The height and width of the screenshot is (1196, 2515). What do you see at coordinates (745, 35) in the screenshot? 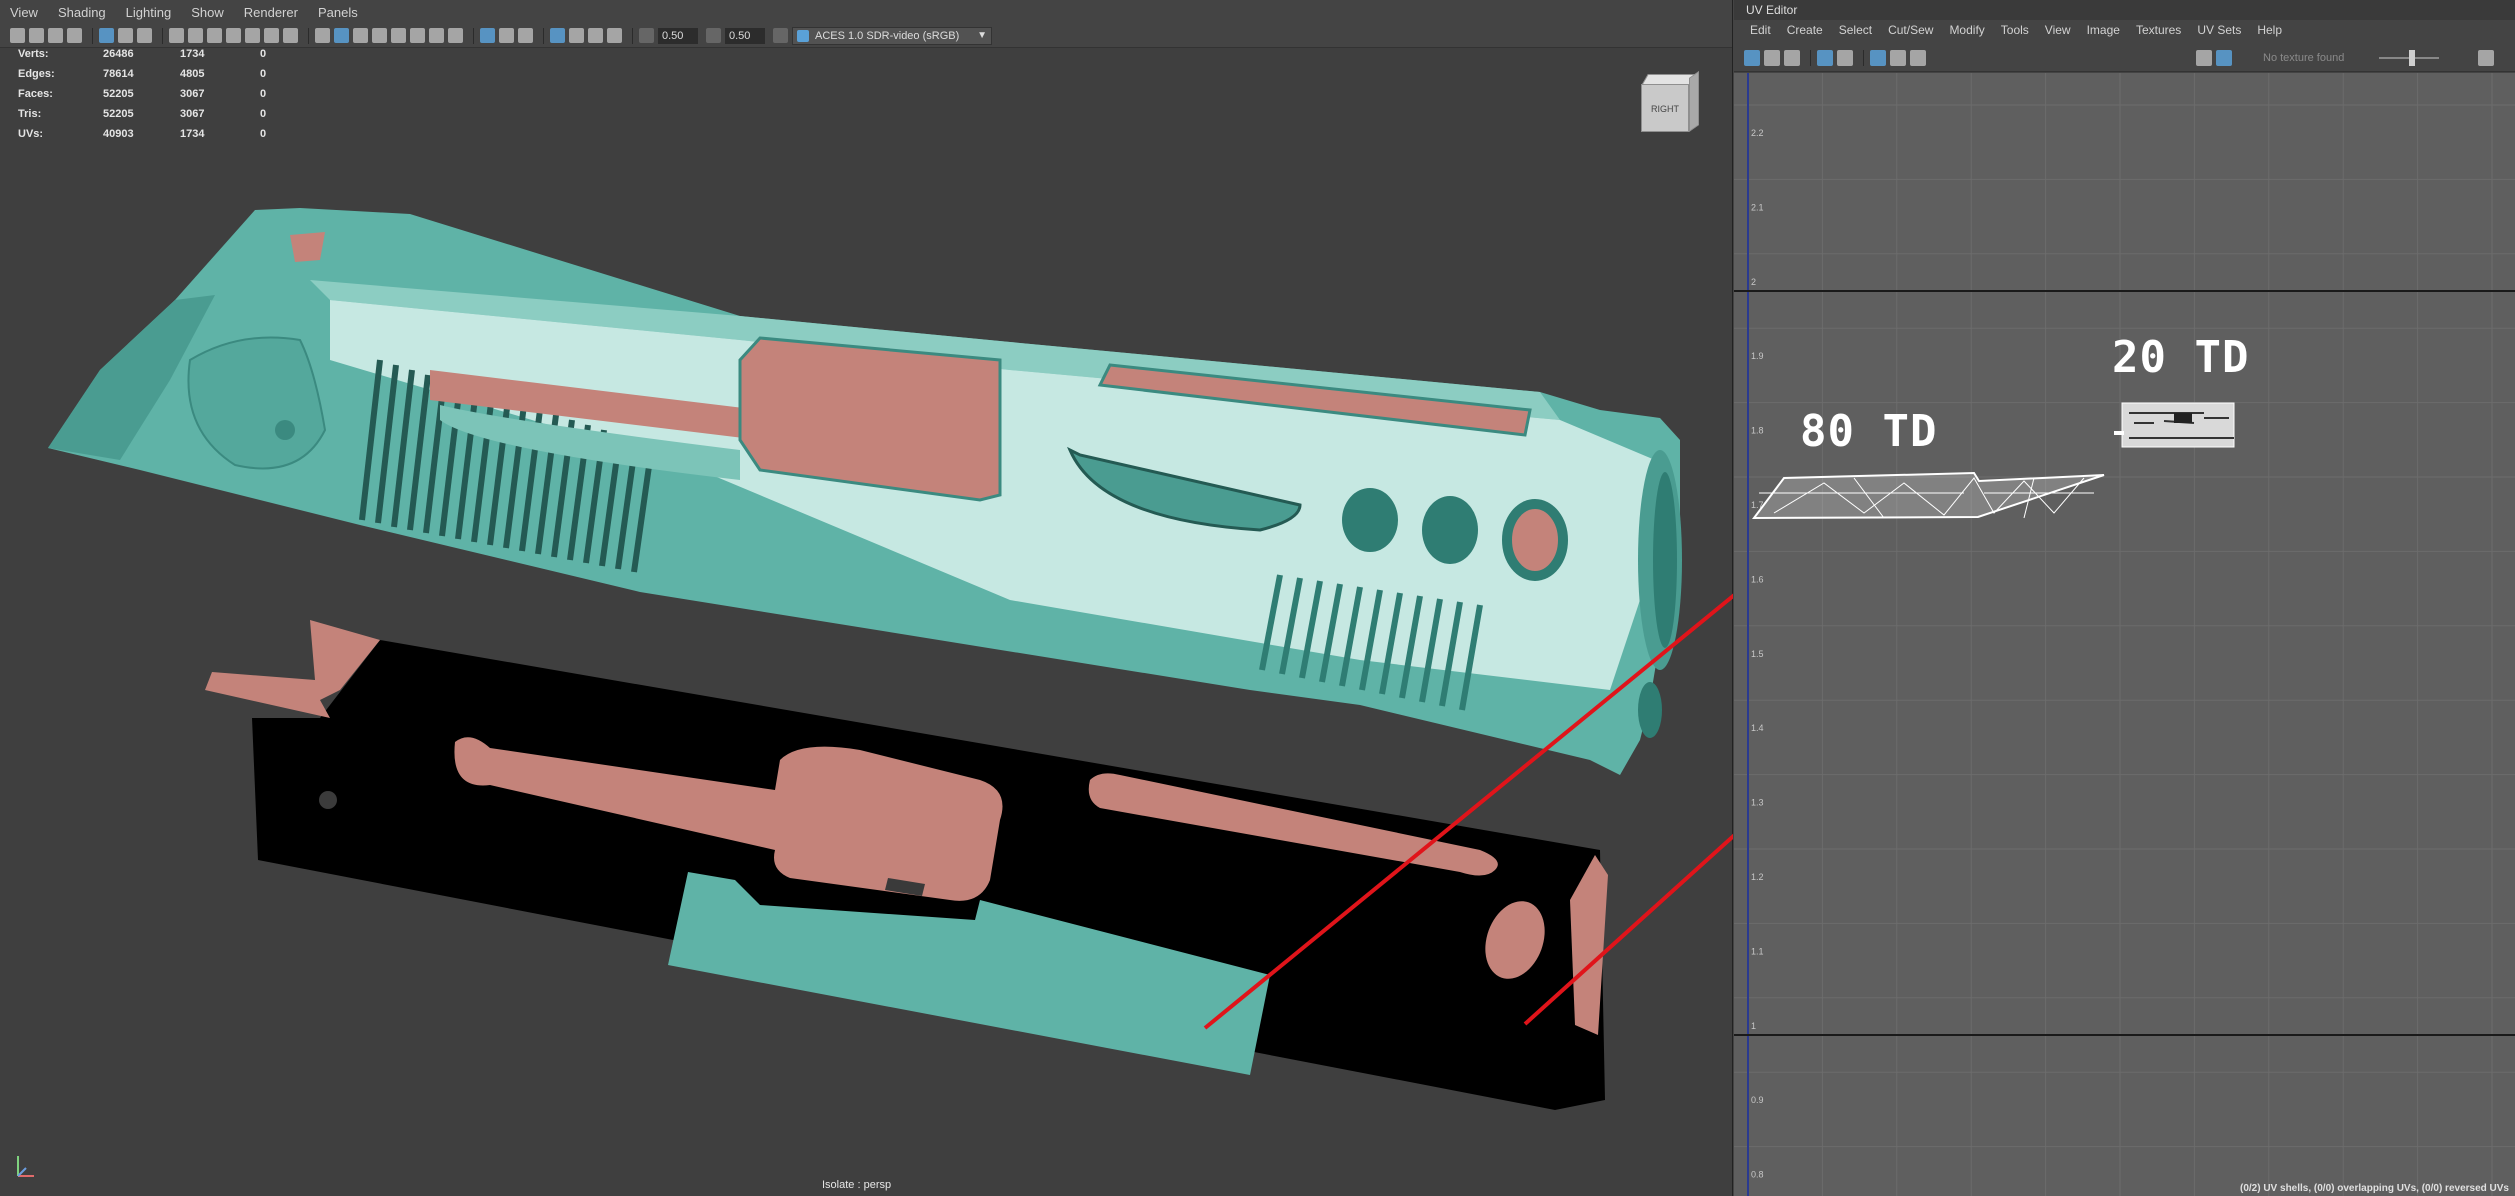
I see `gamma-field: 0.50` at bounding box center [745, 35].